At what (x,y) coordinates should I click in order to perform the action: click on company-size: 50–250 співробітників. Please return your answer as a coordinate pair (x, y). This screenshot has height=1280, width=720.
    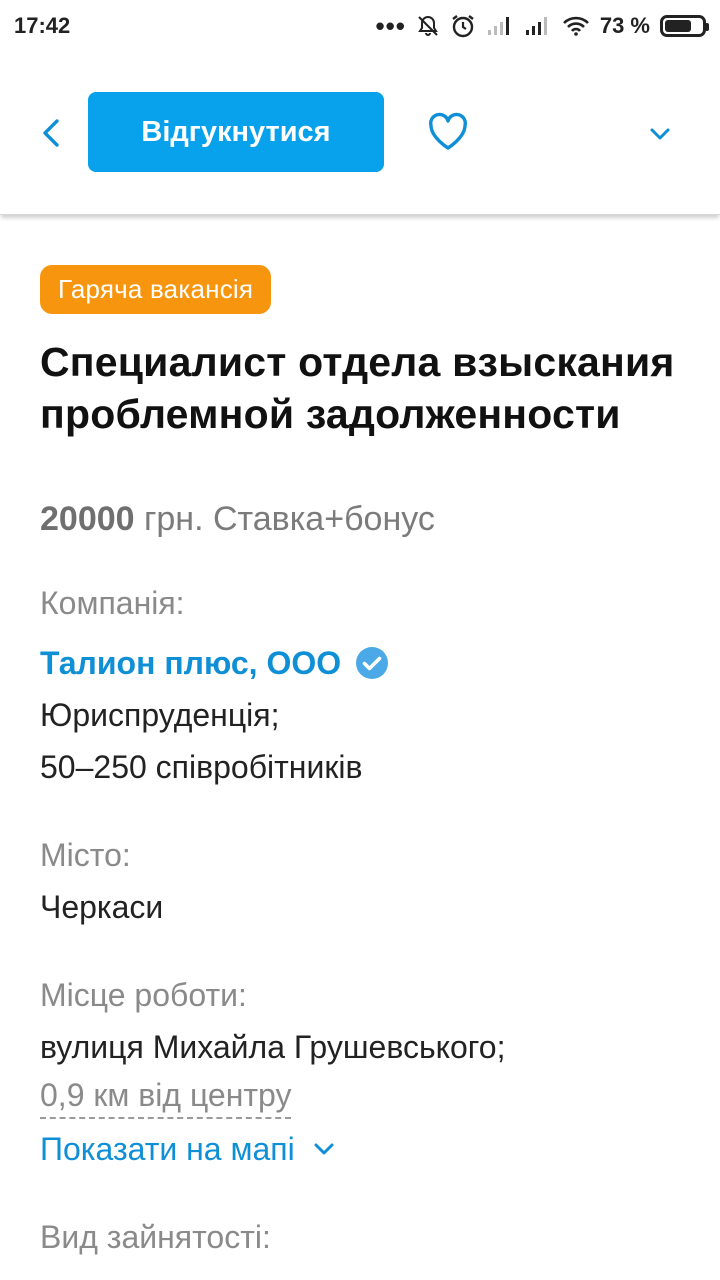
    Looking at the image, I should click on (201, 767).